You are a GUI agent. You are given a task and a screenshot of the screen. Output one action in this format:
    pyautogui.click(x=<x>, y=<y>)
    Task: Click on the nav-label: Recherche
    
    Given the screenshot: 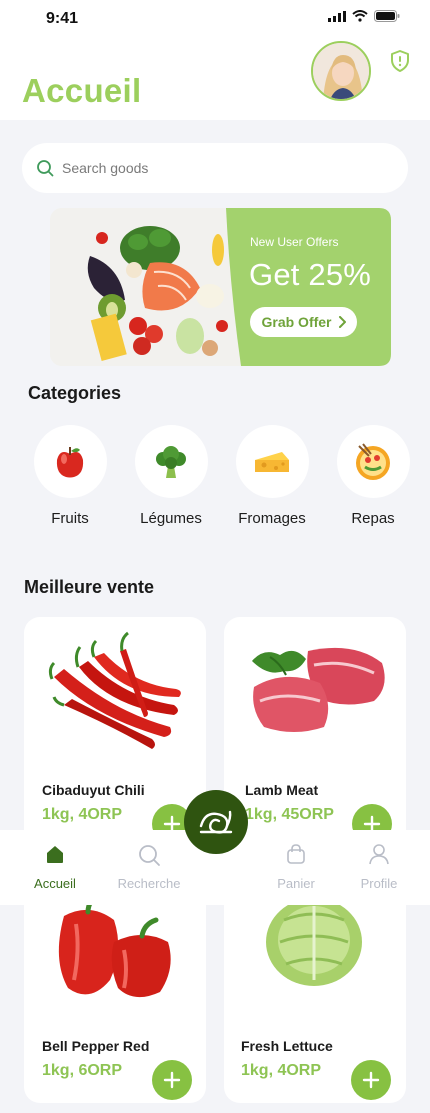 What is the action you would take?
    pyautogui.click(x=149, y=883)
    